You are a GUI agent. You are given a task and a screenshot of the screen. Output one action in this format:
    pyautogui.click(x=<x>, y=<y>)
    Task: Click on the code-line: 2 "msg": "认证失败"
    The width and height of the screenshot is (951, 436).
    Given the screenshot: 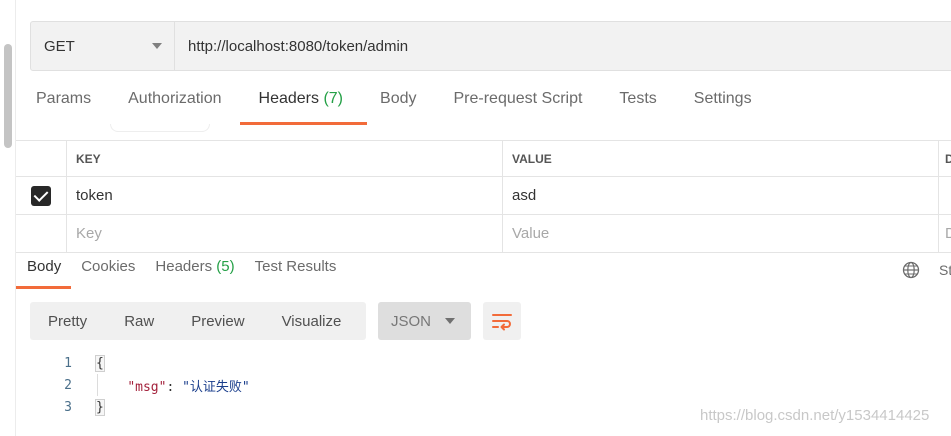 What is the action you would take?
    pyautogui.click(x=145, y=385)
    